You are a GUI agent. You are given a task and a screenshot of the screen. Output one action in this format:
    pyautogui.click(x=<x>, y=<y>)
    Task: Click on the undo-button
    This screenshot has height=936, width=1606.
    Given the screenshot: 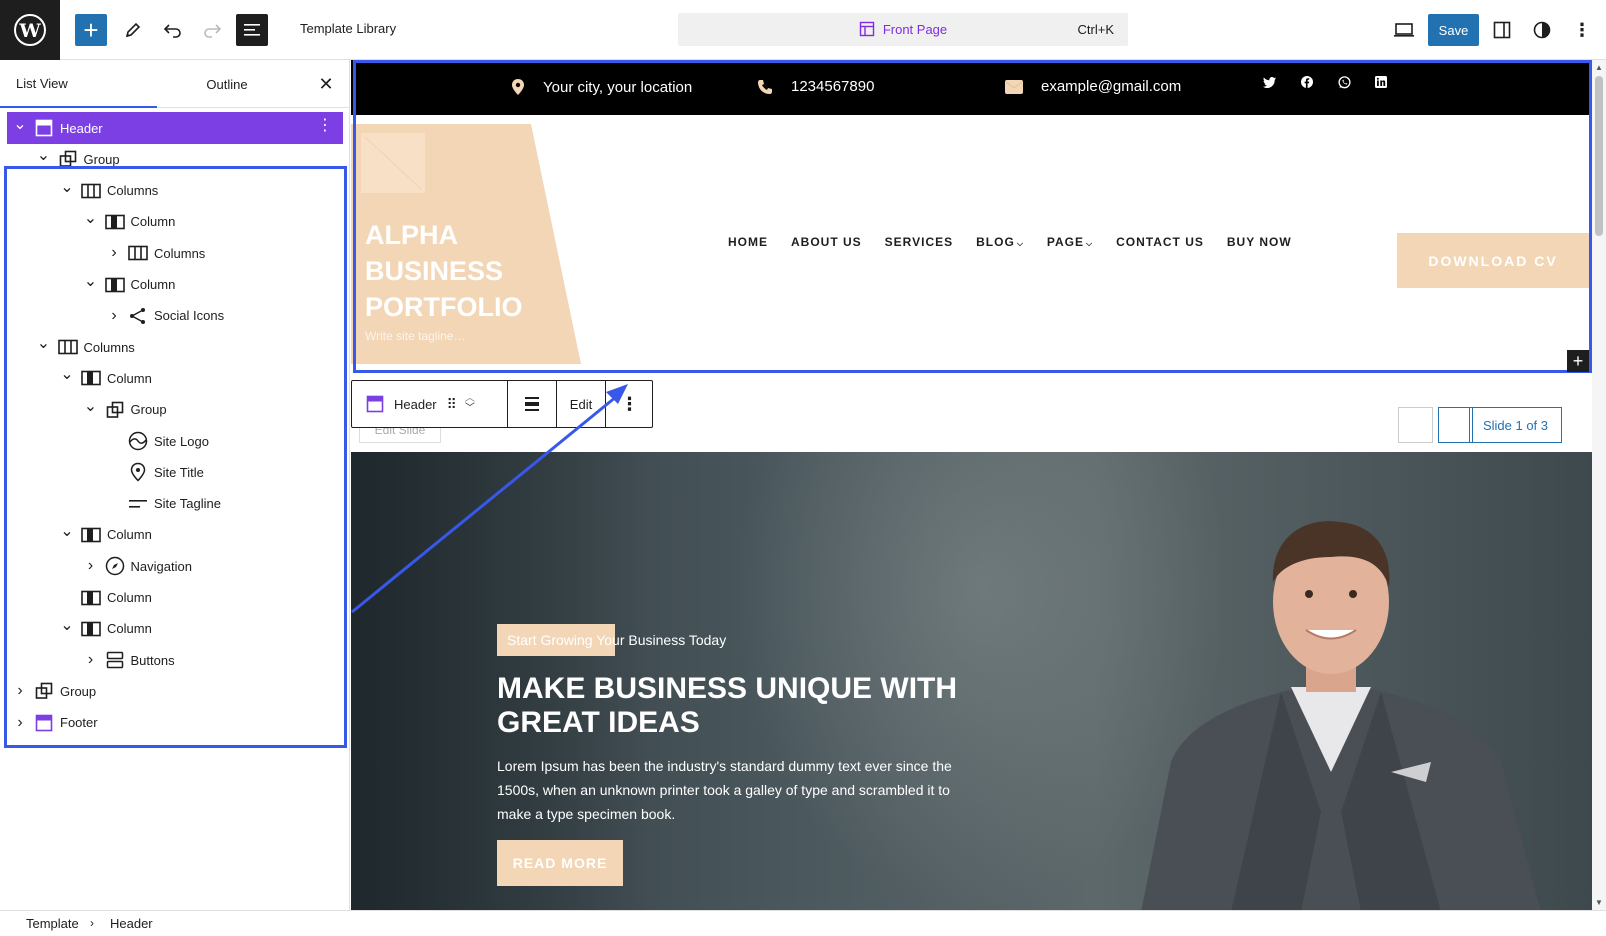 What is the action you would take?
    pyautogui.click(x=173, y=30)
    